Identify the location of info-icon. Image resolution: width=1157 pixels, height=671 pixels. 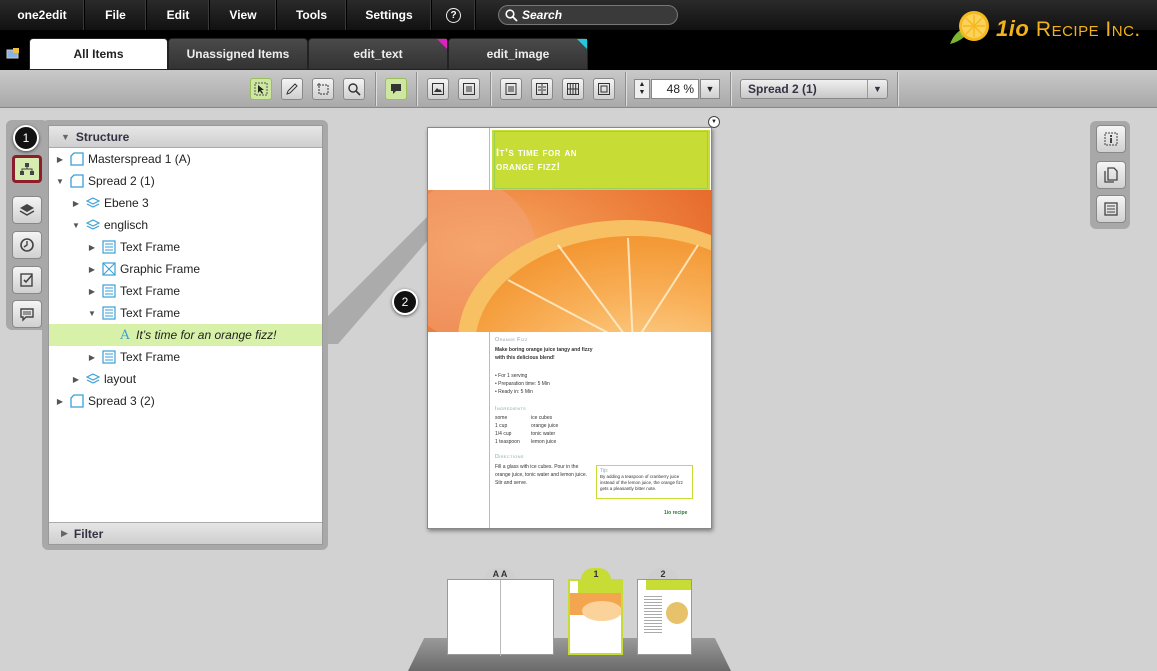
(1111, 139).